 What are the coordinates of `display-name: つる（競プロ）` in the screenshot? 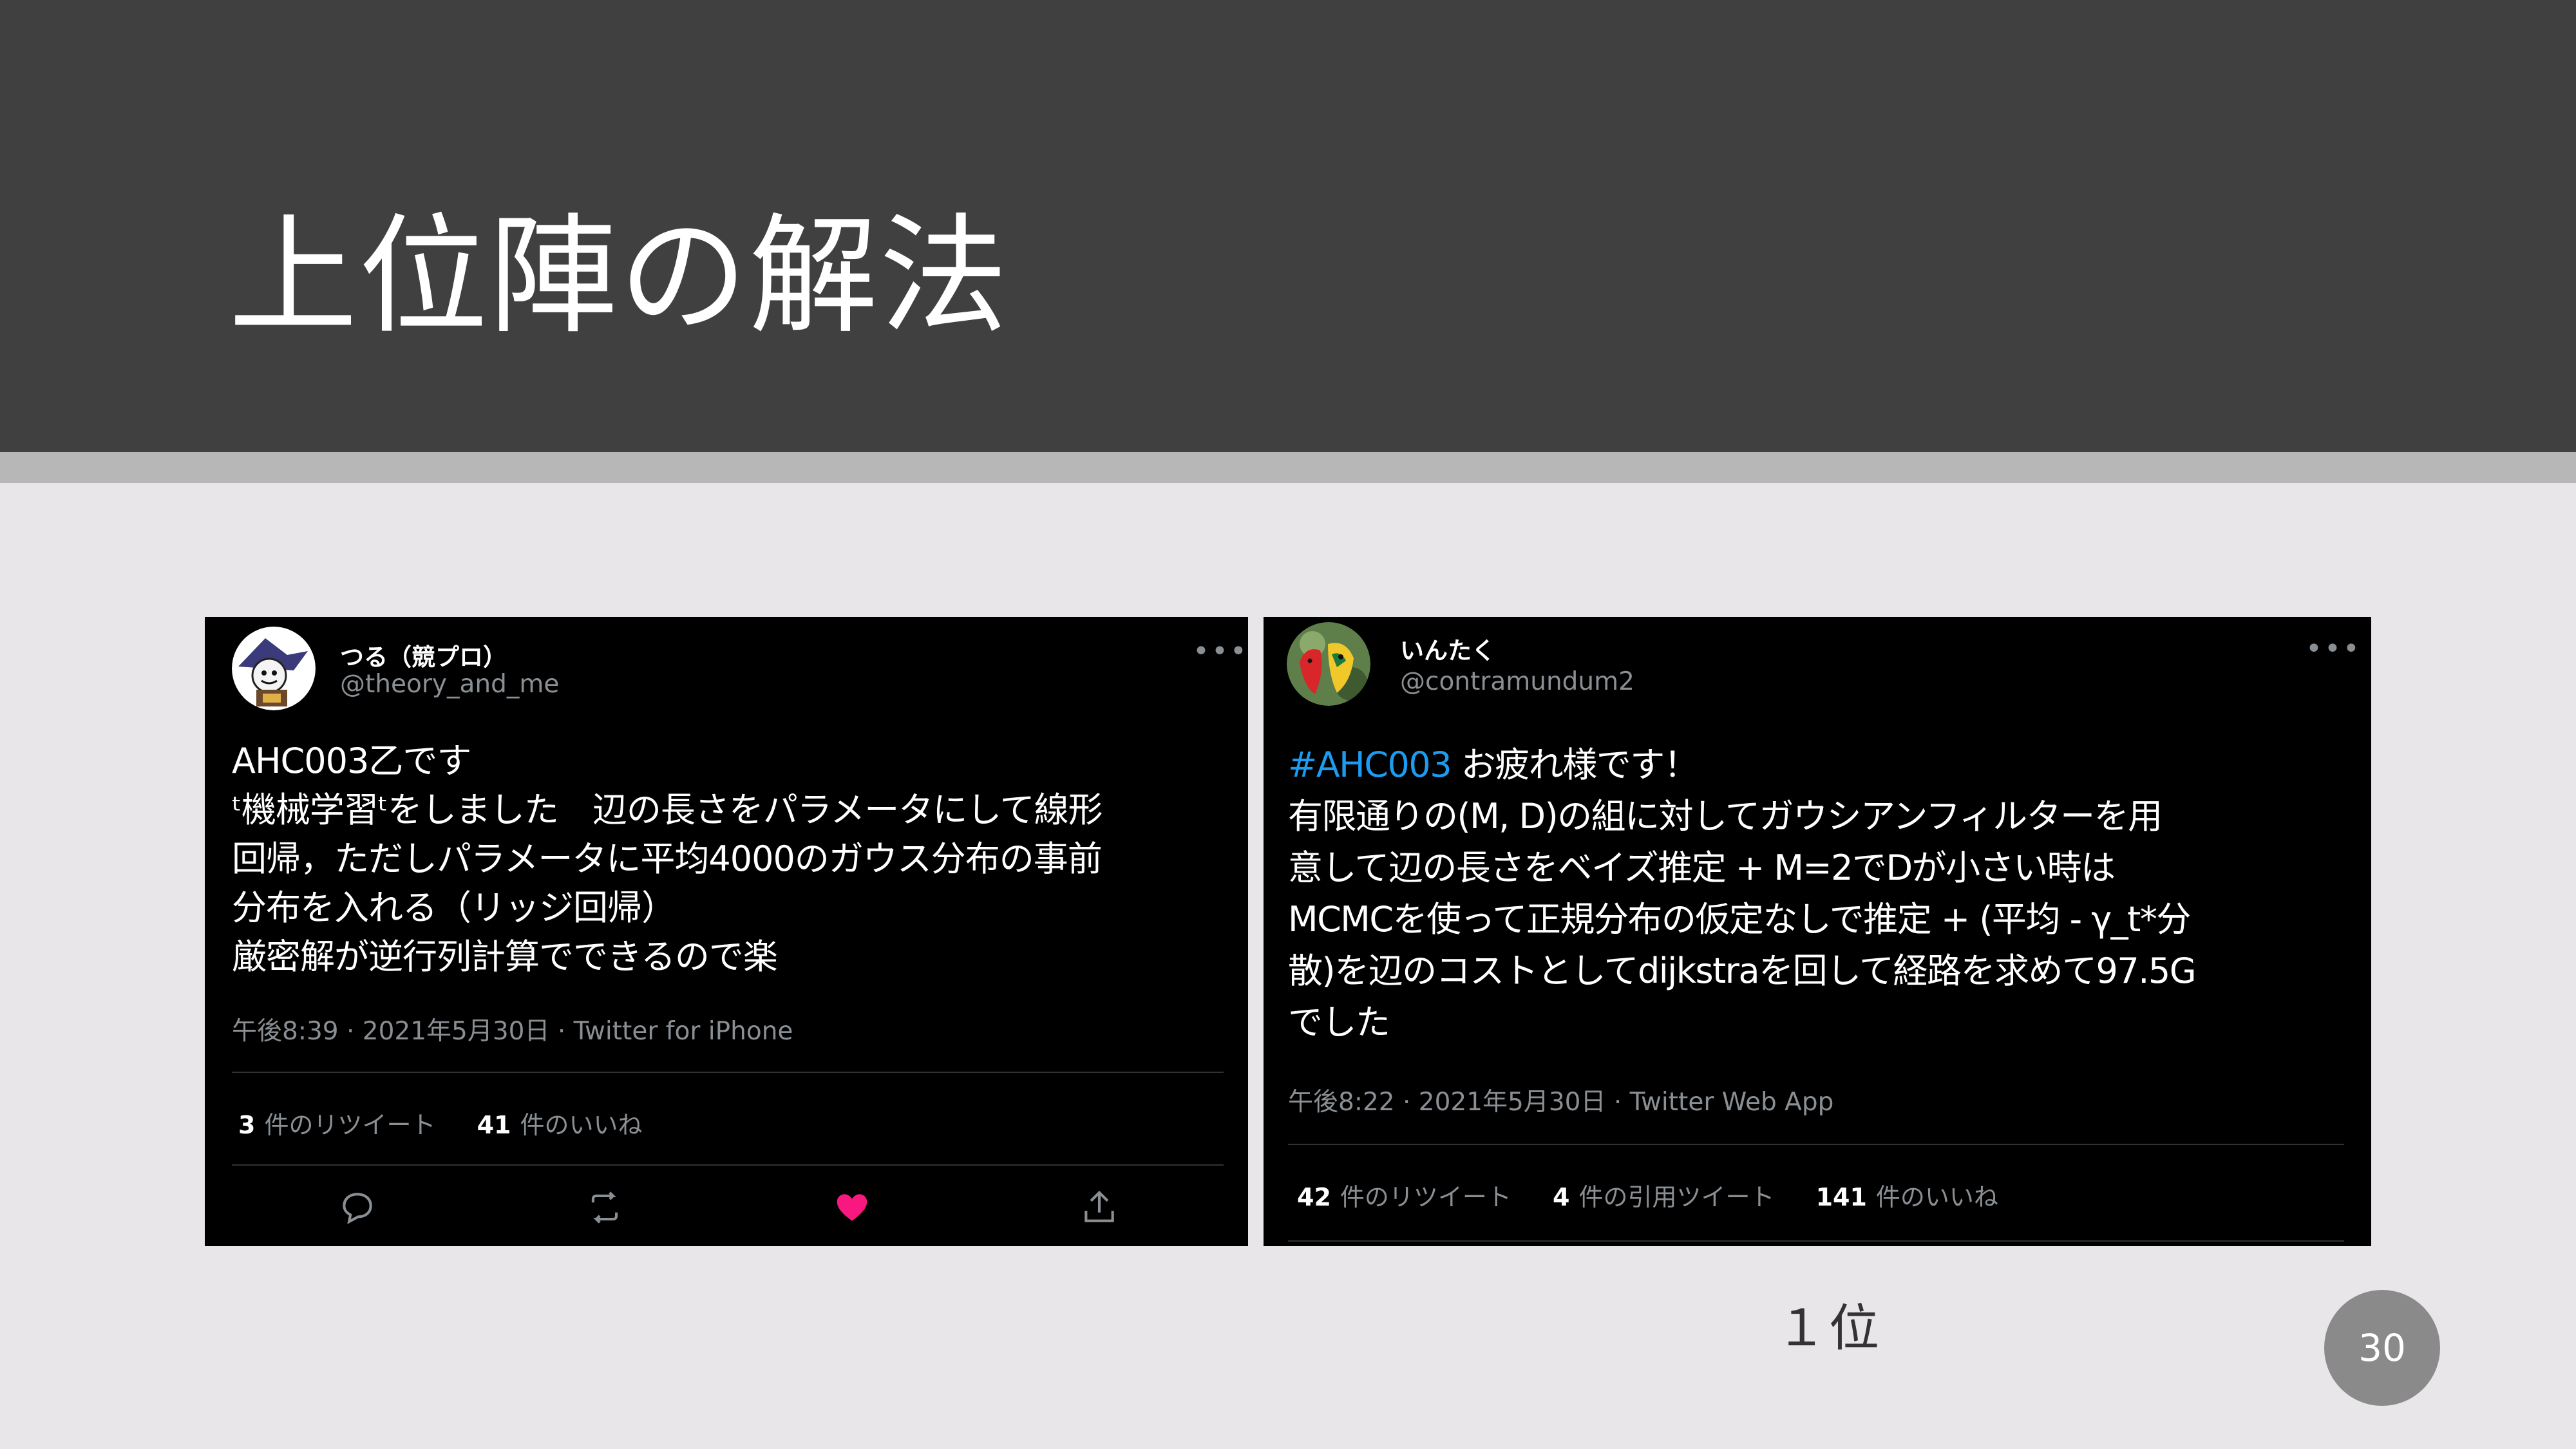 It's located at (423, 655).